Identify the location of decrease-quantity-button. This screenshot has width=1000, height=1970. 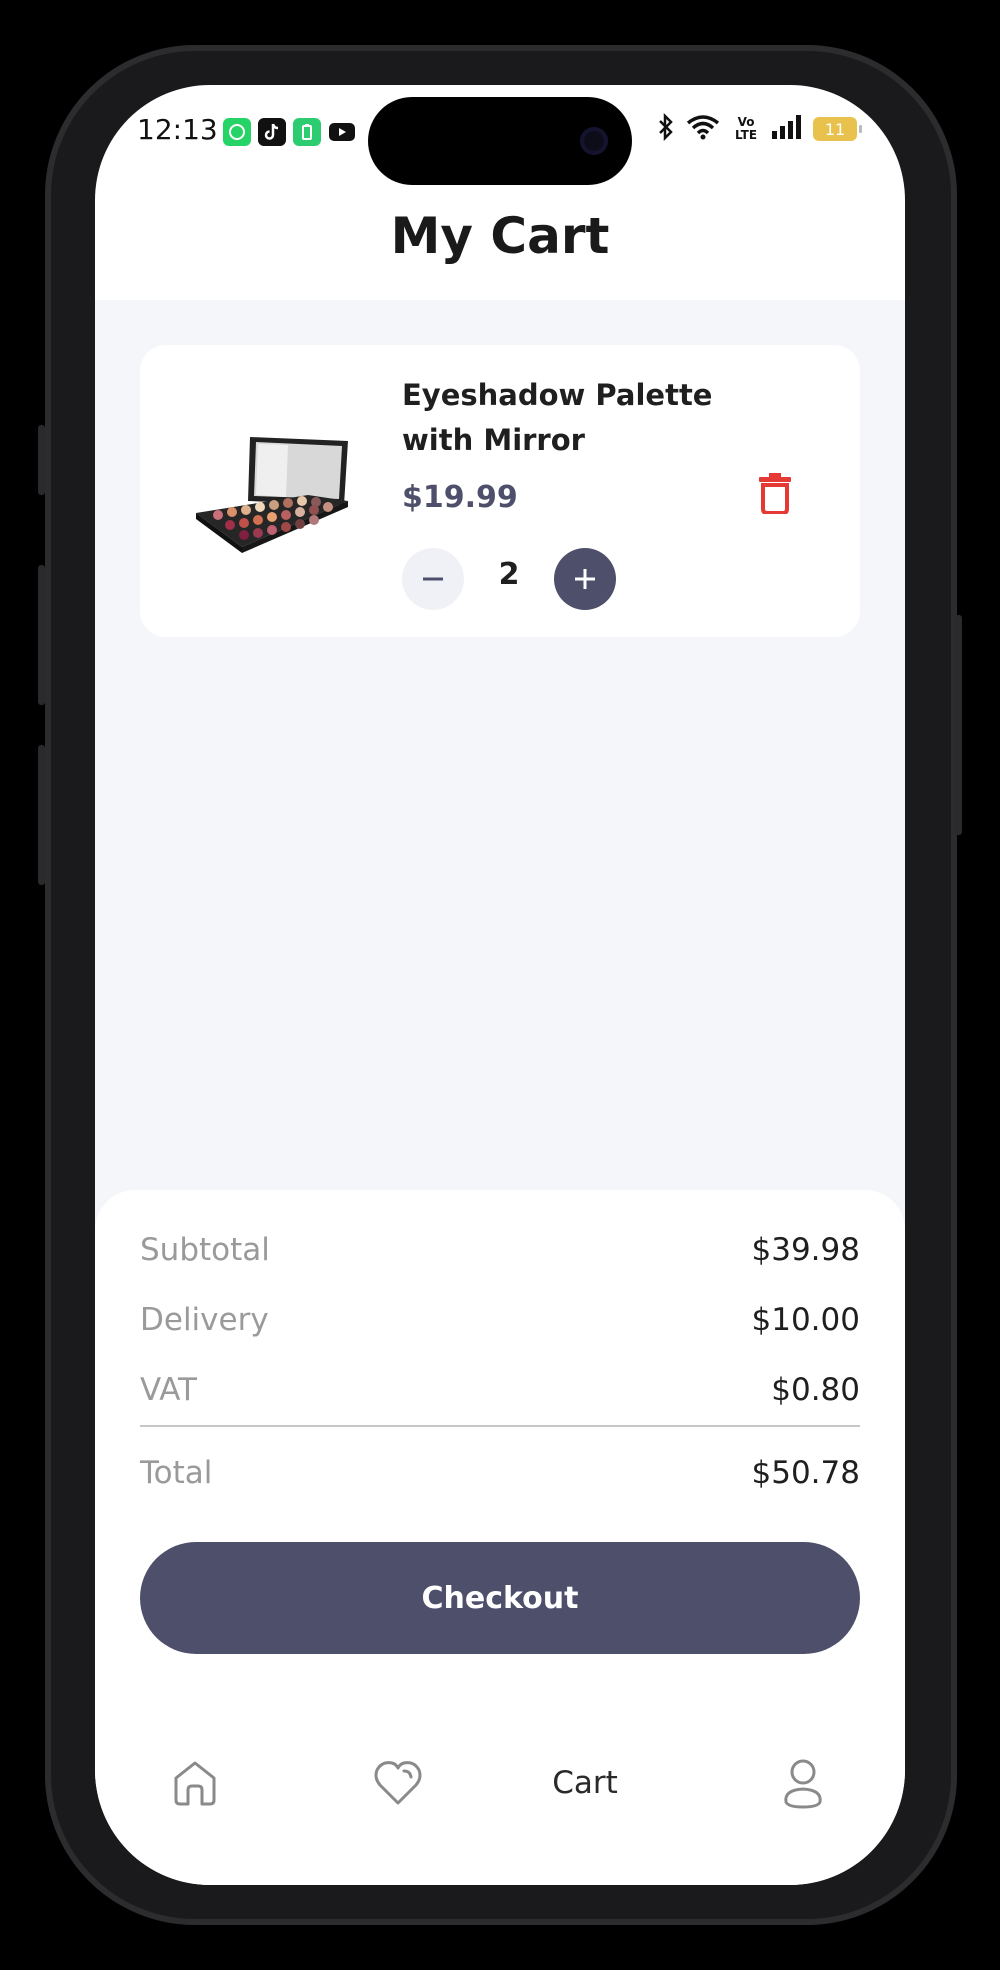
(433, 579).